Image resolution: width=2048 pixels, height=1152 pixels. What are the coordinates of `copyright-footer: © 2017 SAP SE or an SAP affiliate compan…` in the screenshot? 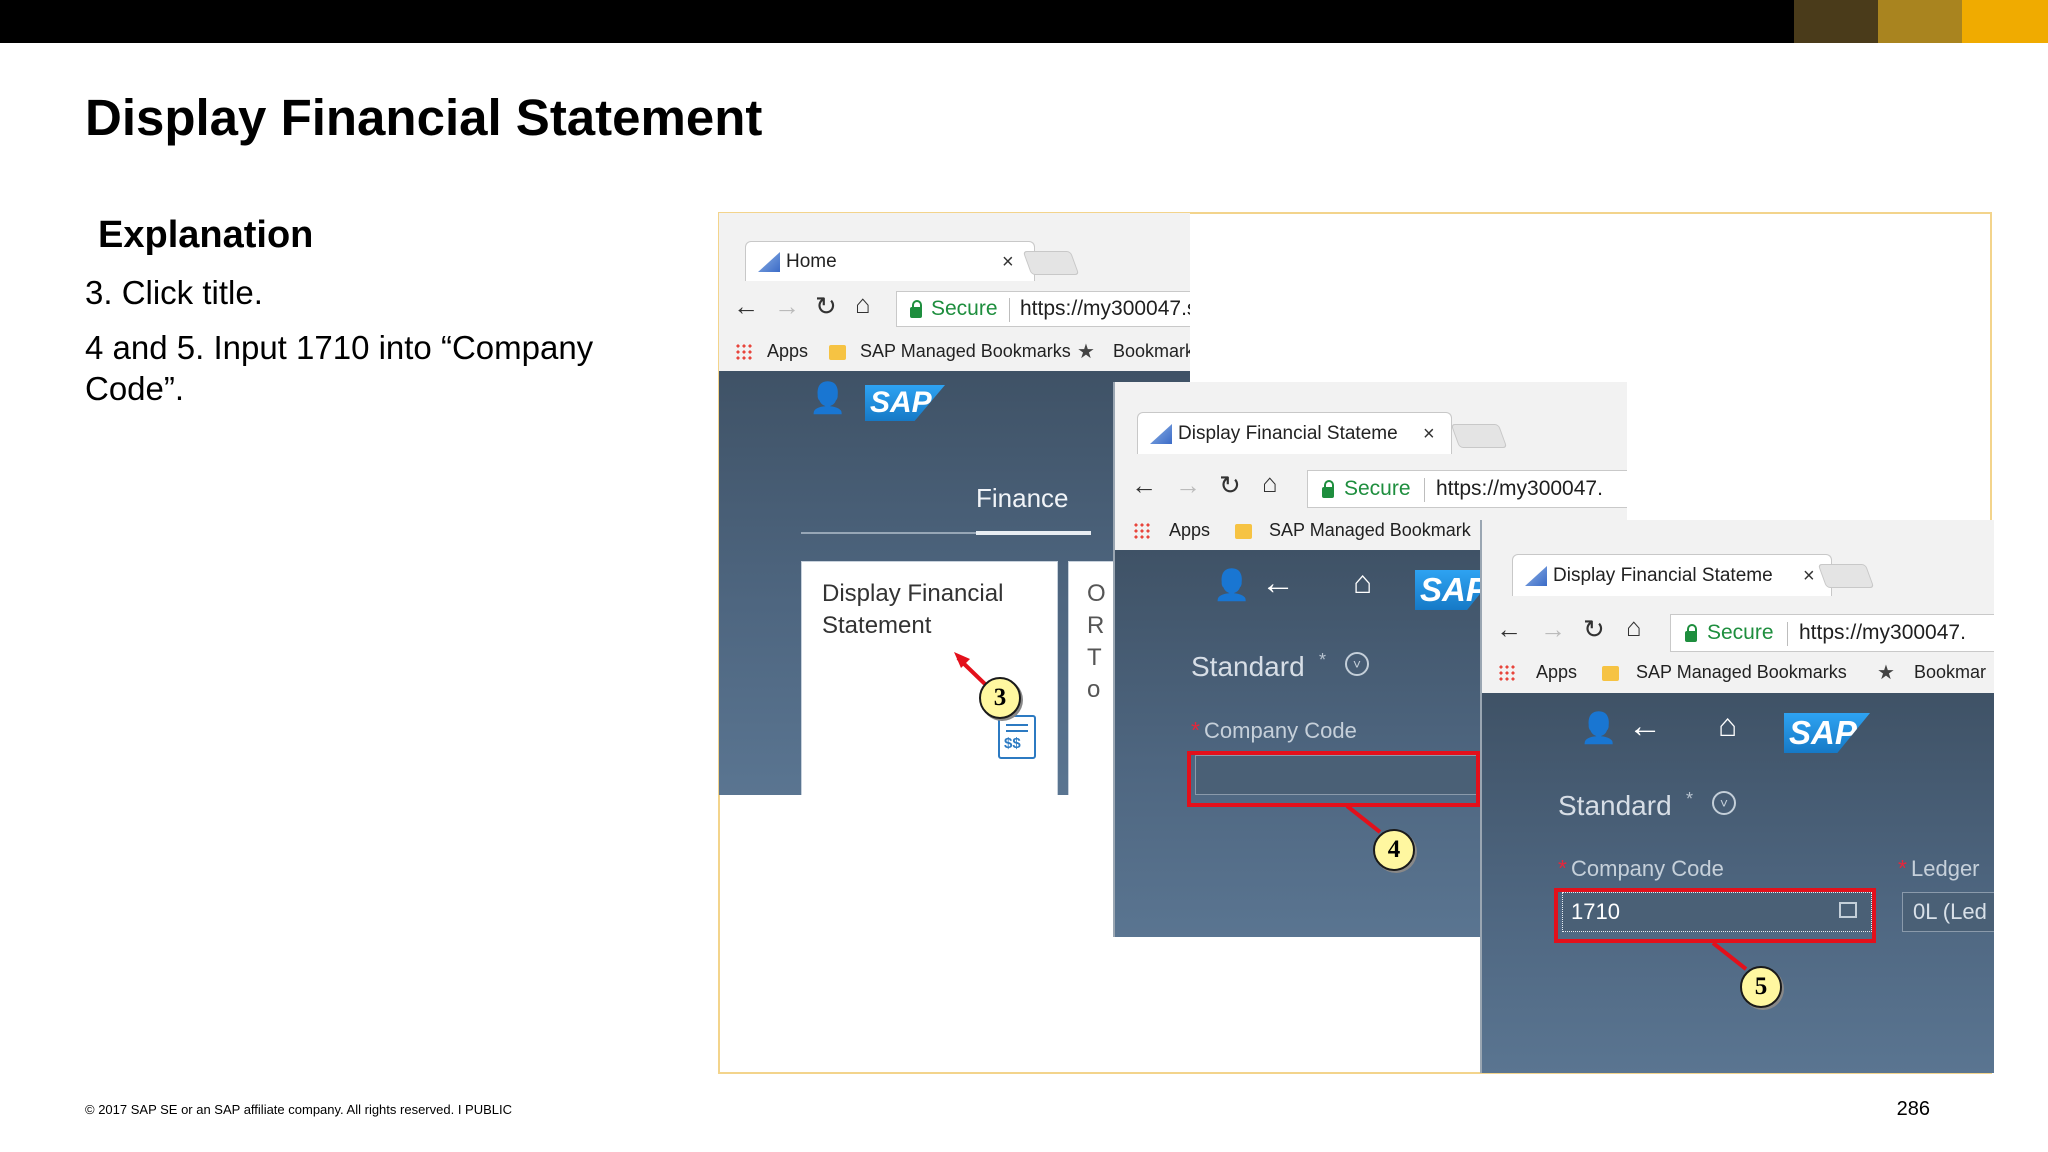 It's located at (299, 1109).